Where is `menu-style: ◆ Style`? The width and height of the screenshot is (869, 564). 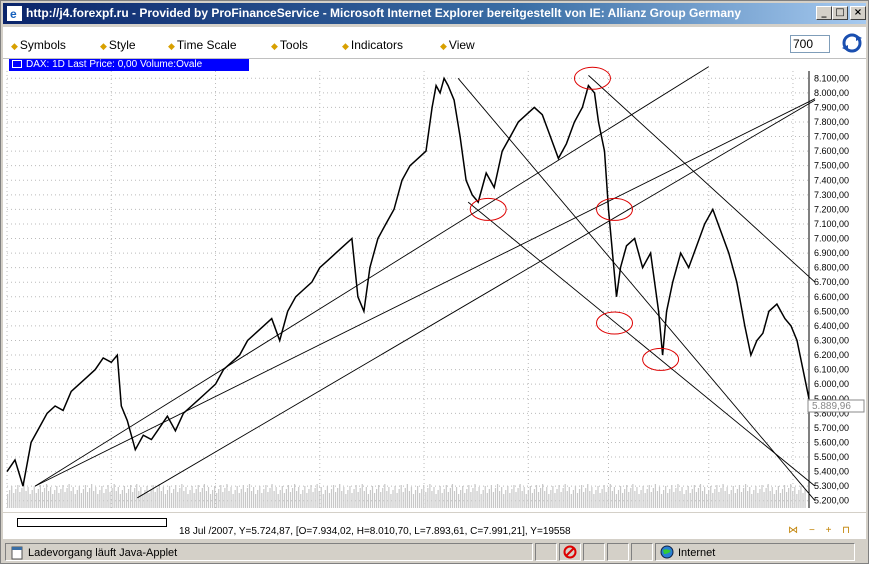
menu-style: ◆ Style is located at coordinates (118, 45).